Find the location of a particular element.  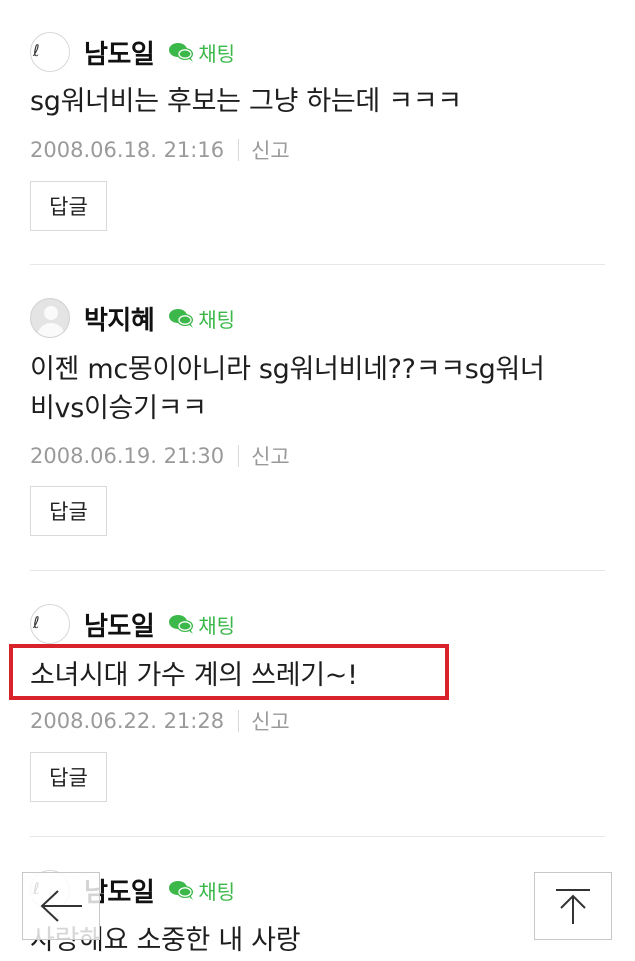

default-avatar-icon is located at coordinates (51, 313).